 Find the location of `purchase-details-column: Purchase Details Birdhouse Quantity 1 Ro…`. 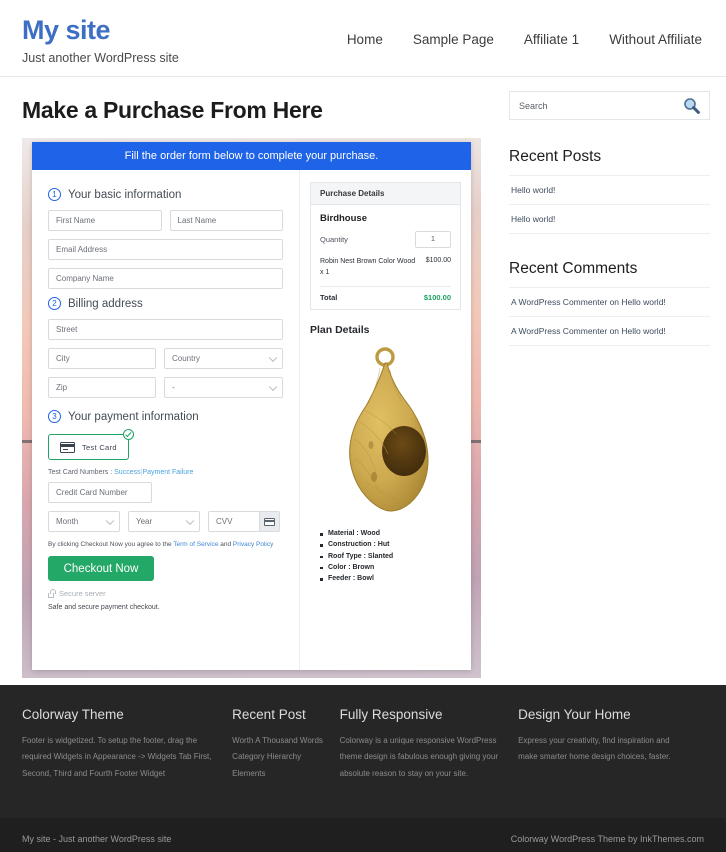

purchase-details-column: Purchase Details Birdhouse Quantity 1 Ro… is located at coordinates (385, 420).